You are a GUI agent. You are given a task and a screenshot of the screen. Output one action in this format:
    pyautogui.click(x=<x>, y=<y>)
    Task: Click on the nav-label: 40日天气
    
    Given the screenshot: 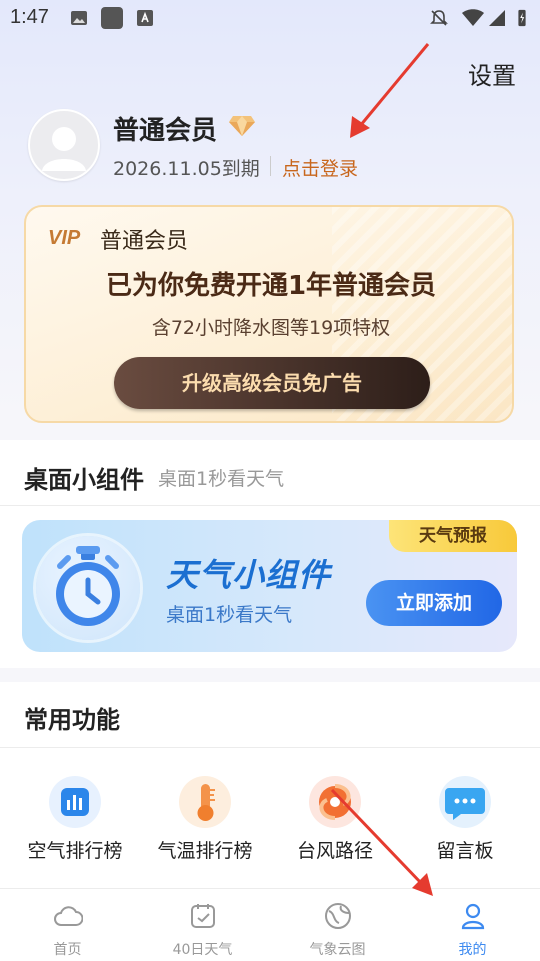 What is the action you would take?
    pyautogui.click(x=202, y=950)
    